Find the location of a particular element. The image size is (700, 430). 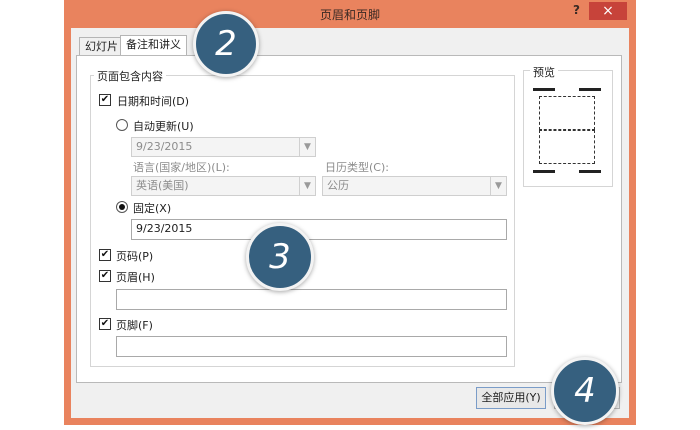

preview-footer-left-marker is located at coordinates (544, 171).